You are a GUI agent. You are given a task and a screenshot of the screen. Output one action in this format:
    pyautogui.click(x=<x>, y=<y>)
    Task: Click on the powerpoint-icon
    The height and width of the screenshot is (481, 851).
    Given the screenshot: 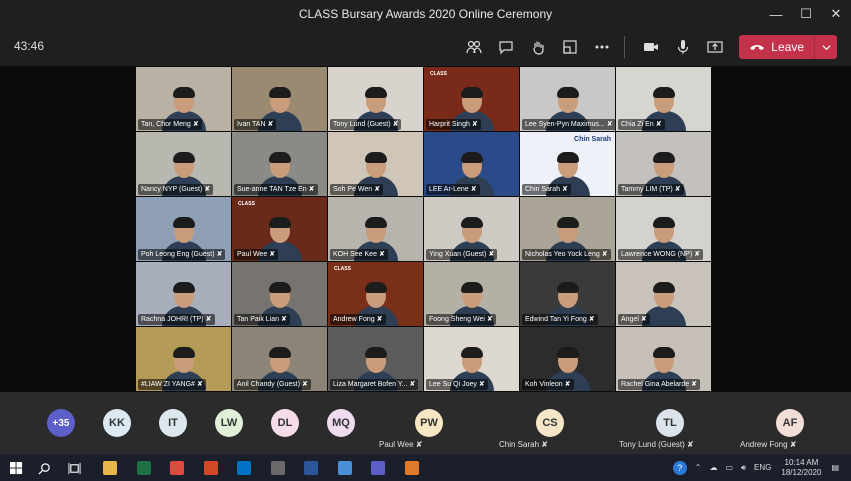 What is the action you would take?
    pyautogui.click(x=211, y=468)
    